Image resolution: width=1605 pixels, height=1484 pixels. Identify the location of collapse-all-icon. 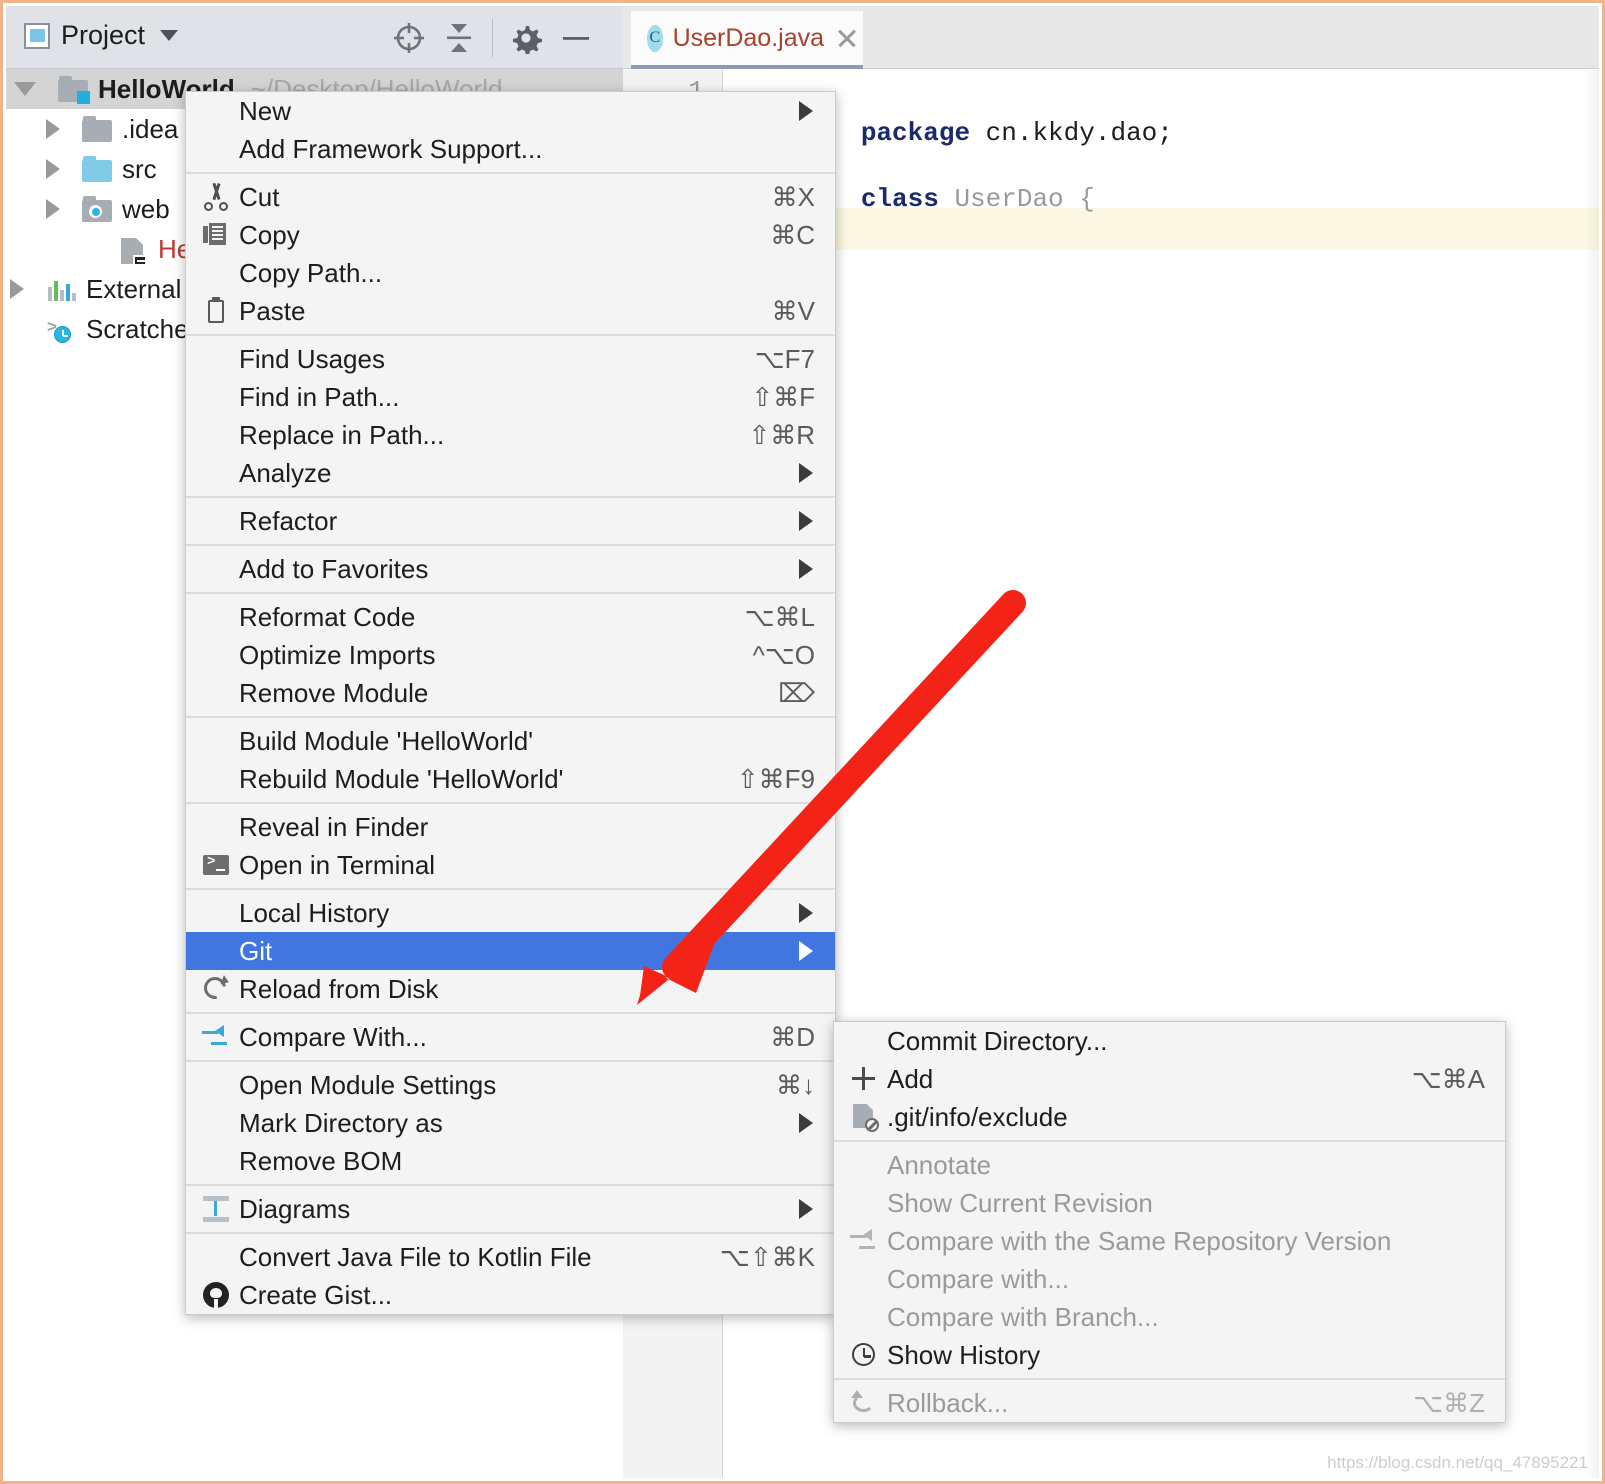
(459, 38).